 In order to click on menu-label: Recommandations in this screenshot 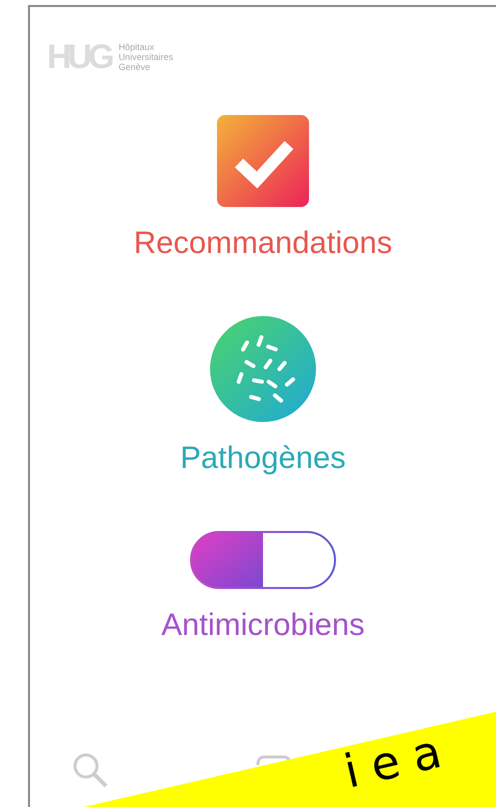, I will do `click(263, 242)`.